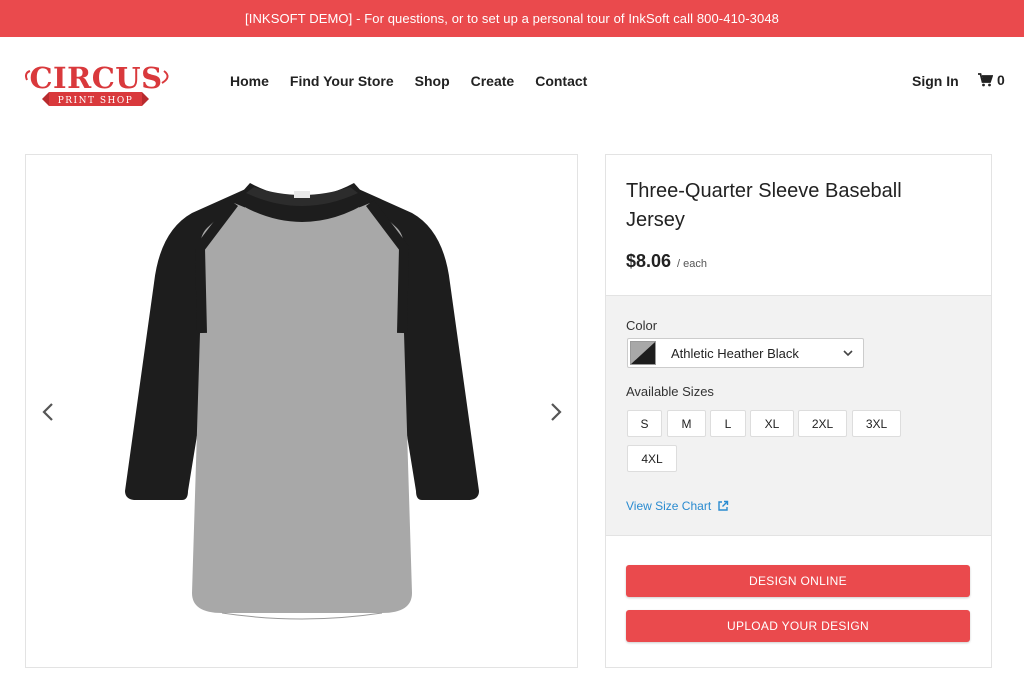 This screenshot has width=1024, height=678. What do you see at coordinates (493, 81) in the screenshot?
I see `nav-create: Create` at bounding box center [493, 81].